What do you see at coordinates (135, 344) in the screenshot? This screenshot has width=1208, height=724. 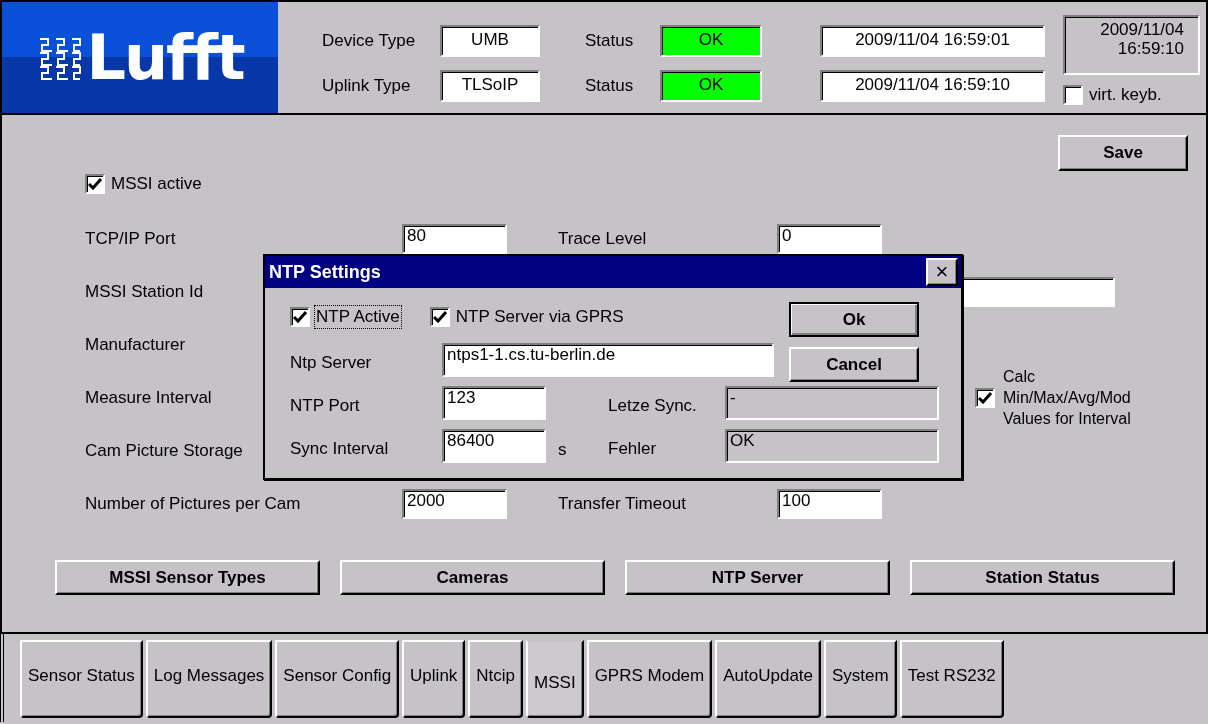 I see `field-label: Manufacturer` at bounding box center [135, 344].